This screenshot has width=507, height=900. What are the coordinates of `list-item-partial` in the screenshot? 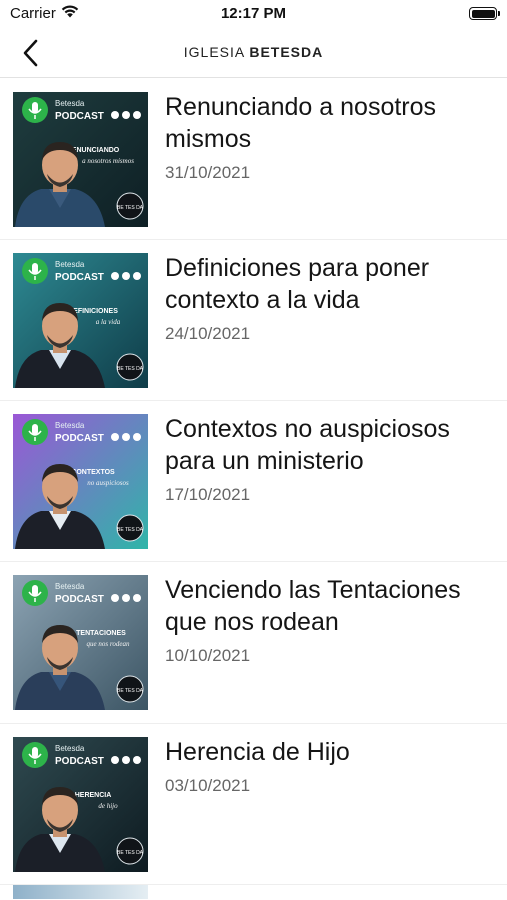 It's located at (80, 892).